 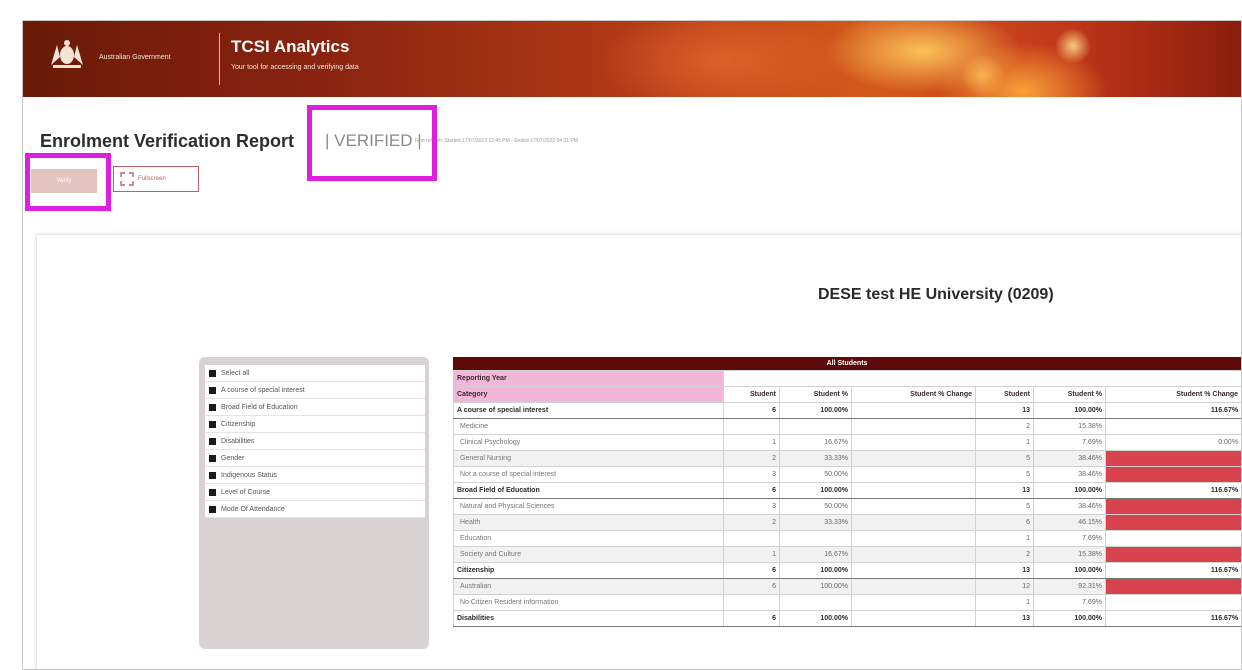 What do you see at coordinates (315, 373) in the screenshot?
I see `slicer-item: Select all` at bounding box center [315, 373].